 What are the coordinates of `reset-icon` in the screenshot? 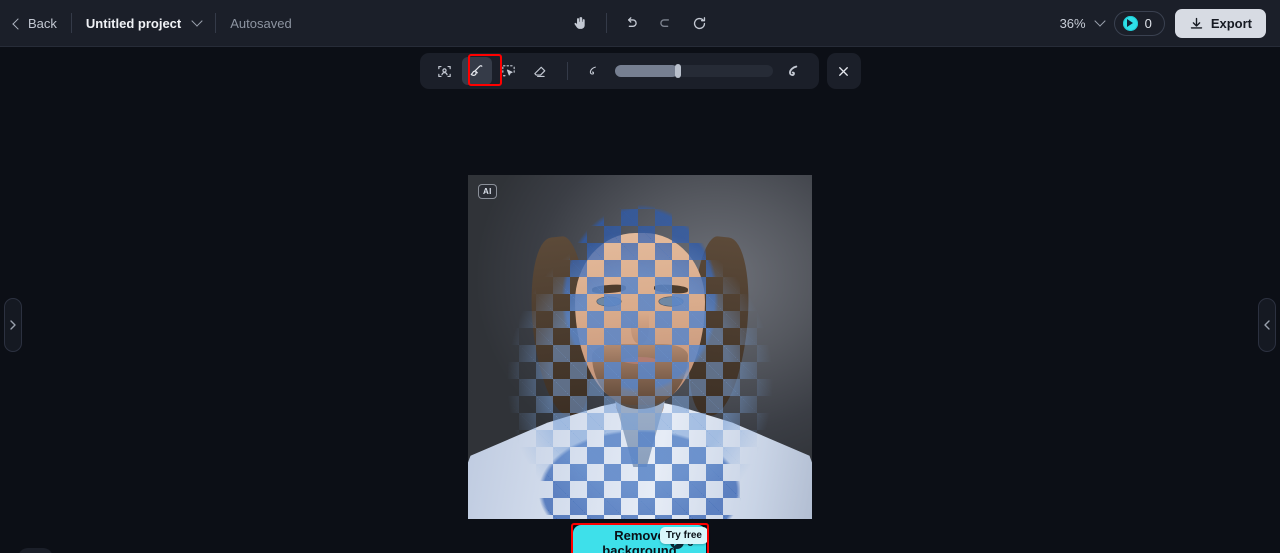 It's located at (700, 23).